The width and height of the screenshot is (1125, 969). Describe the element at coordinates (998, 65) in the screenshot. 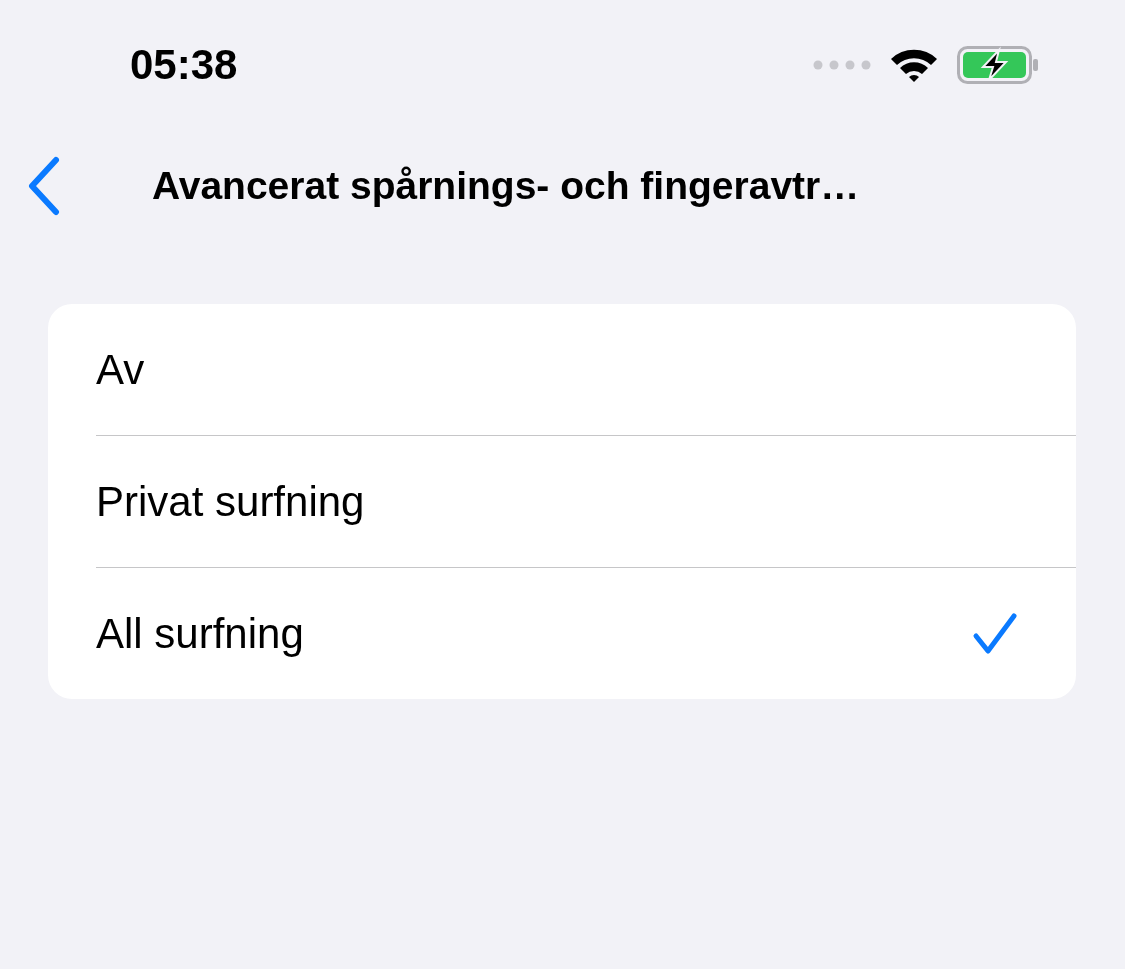

I see `battery-charging-icon` at that location.